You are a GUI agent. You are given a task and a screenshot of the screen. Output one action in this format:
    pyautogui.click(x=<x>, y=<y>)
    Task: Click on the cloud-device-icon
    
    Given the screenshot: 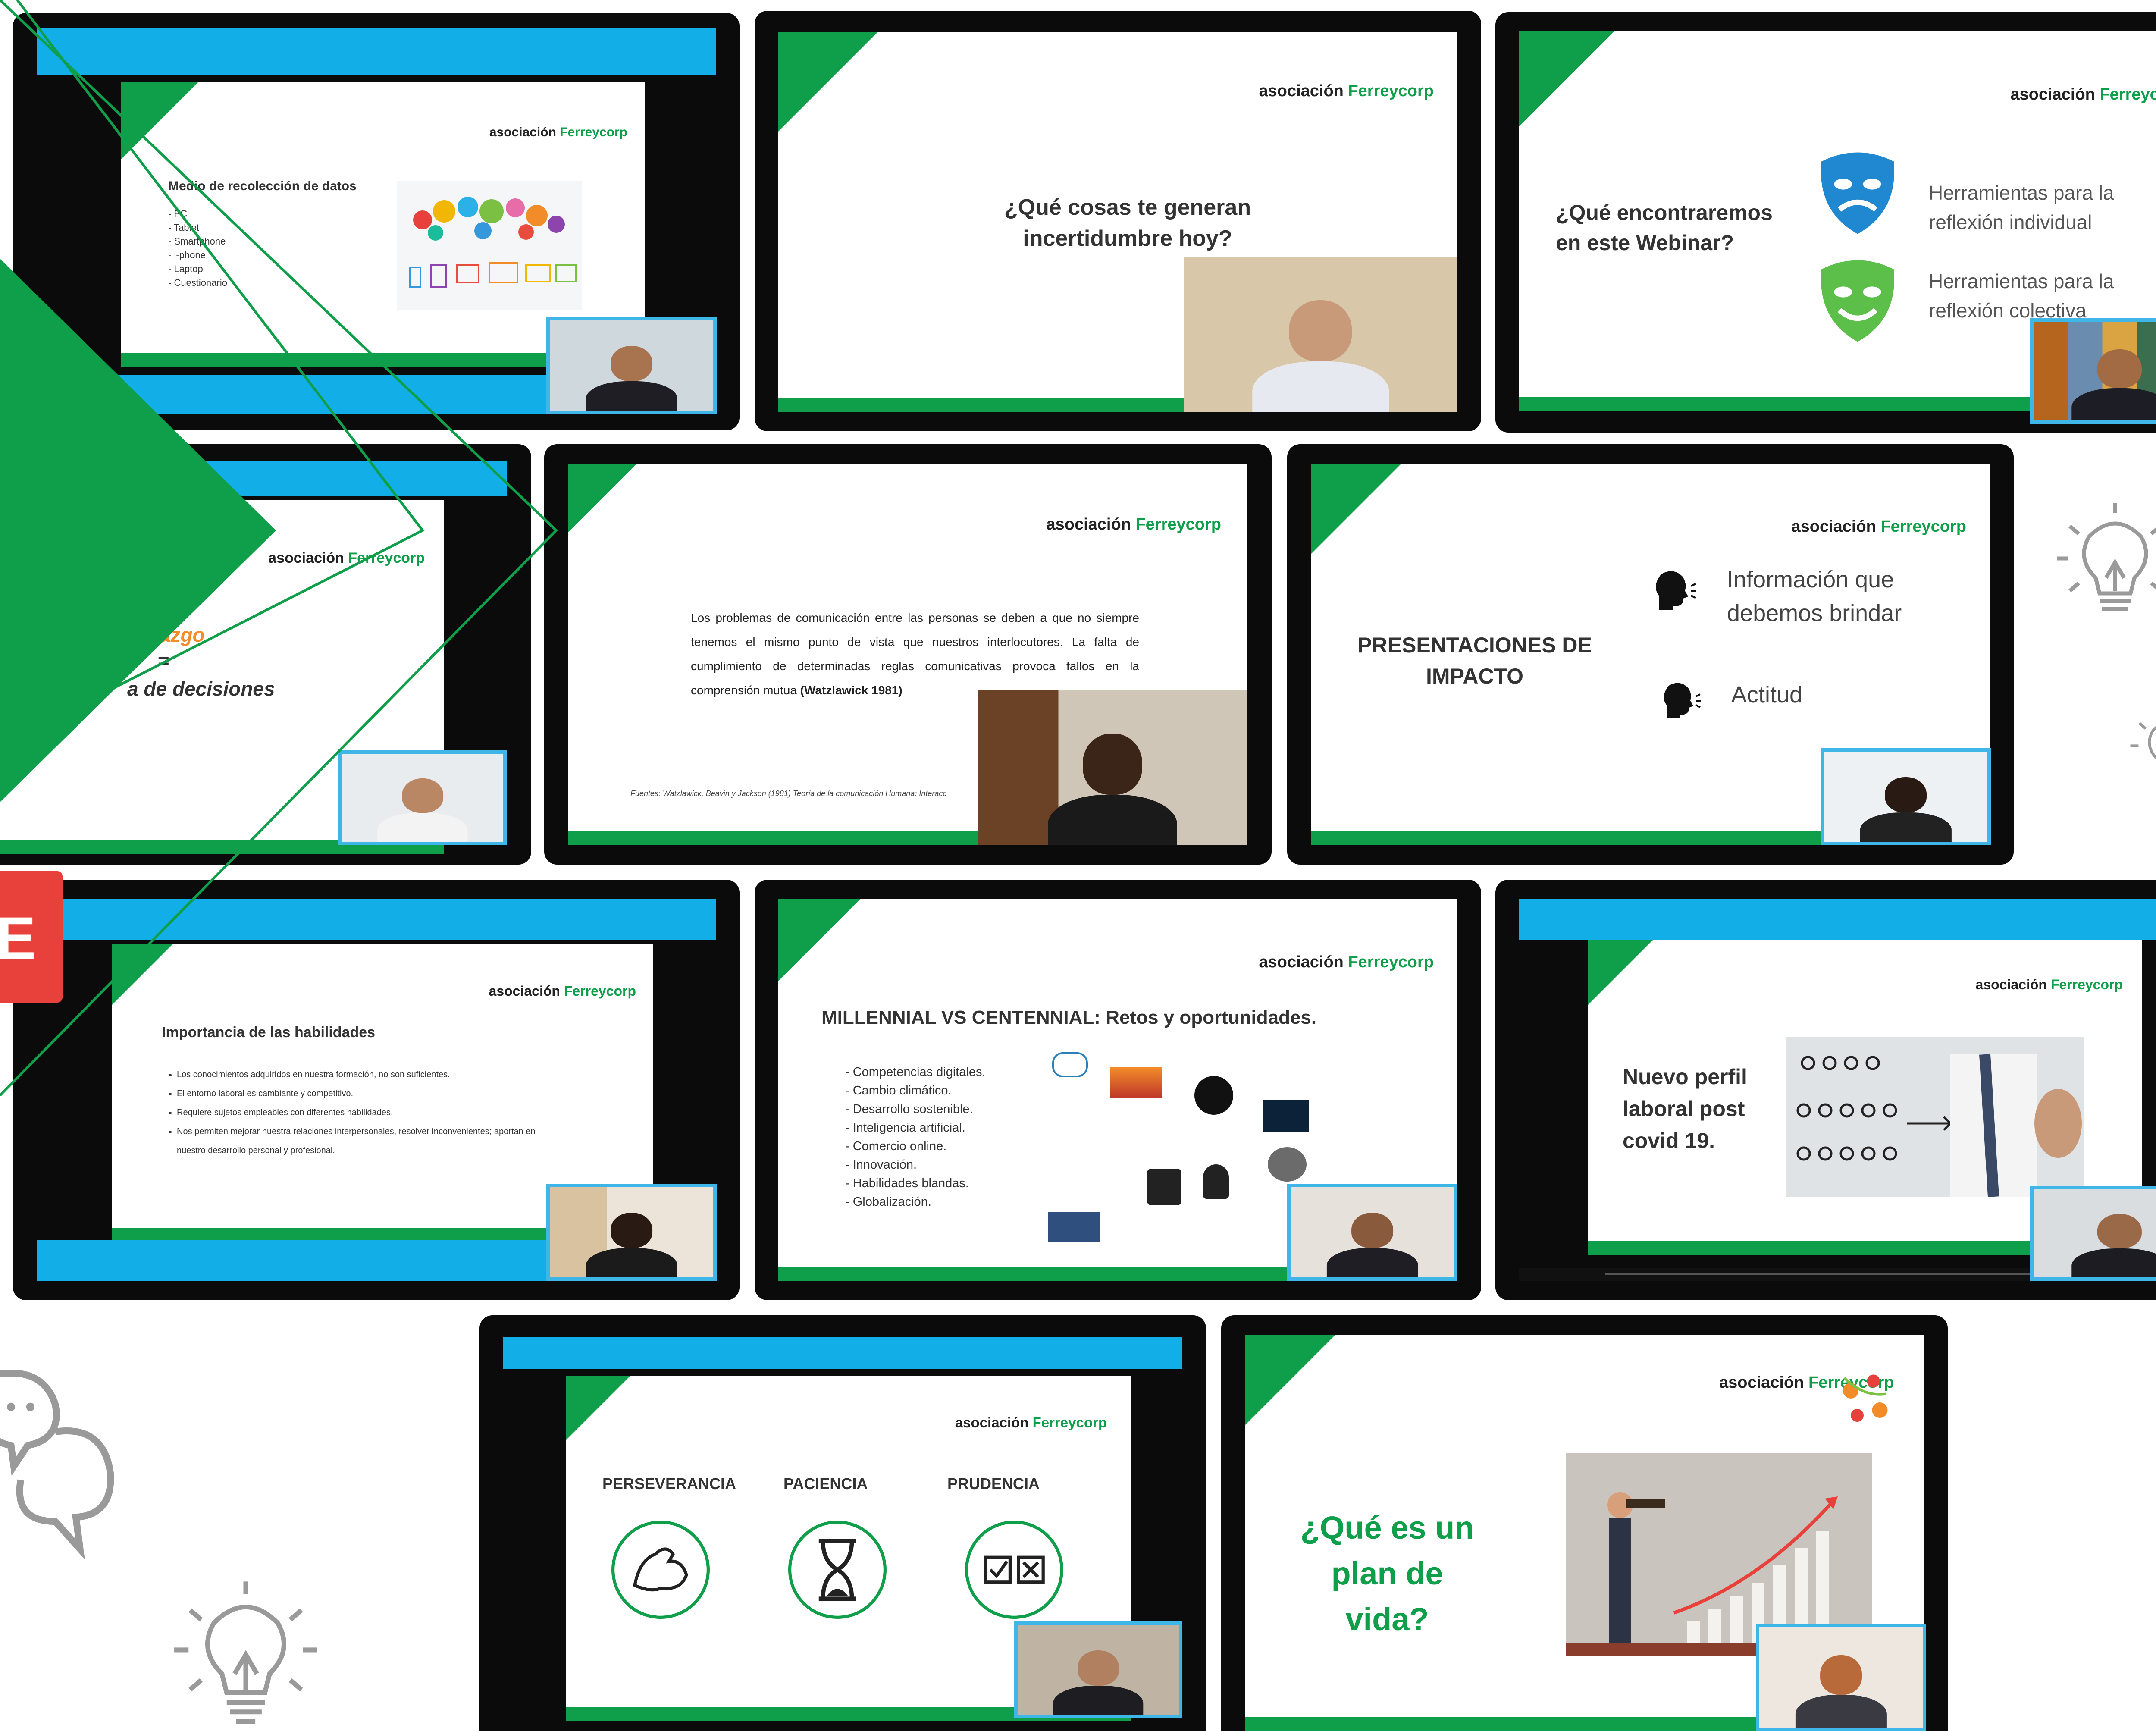 What is the action you would take?
    pyautogui.click(x=1070, y=1064)
    